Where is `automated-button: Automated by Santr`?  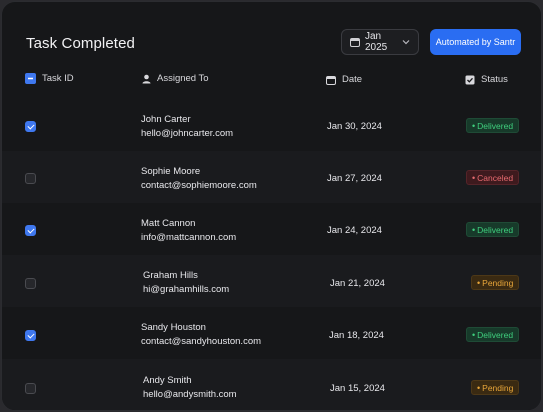
automated-button: Automated by Santr is located at coordinates (475, 42).